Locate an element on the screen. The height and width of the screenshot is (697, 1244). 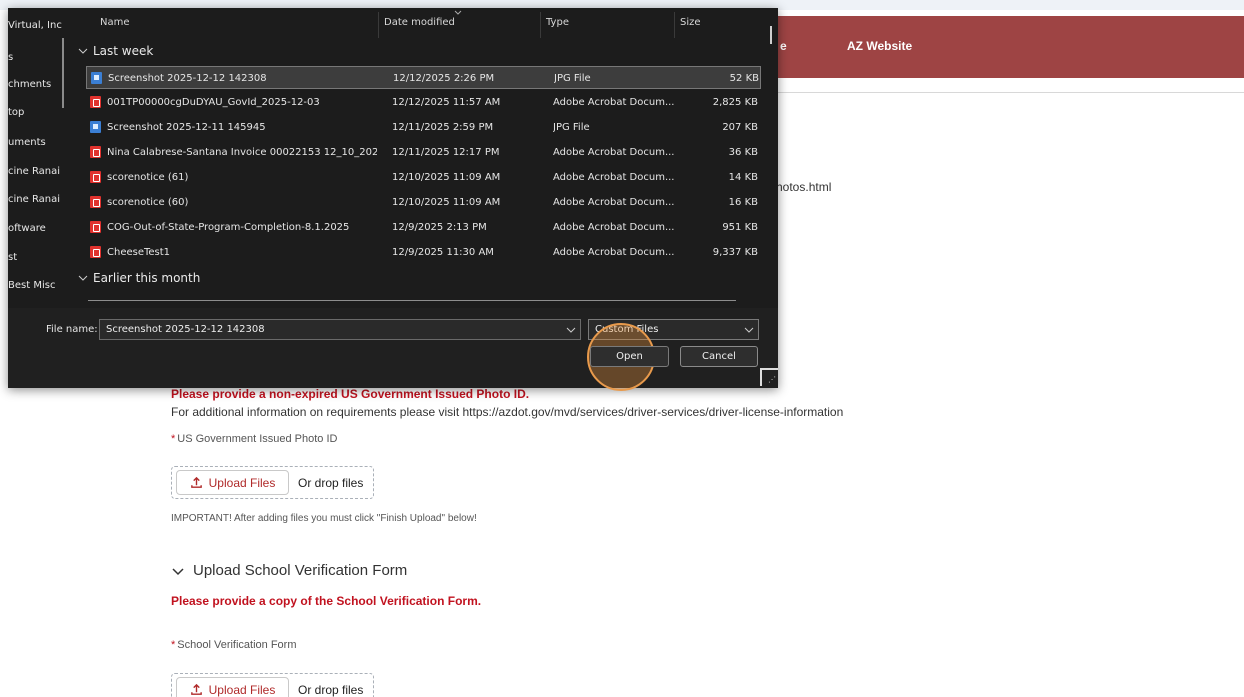
file-name-value: Screenshot 2025-12-12 142308 is located at coordinates (185, 329).